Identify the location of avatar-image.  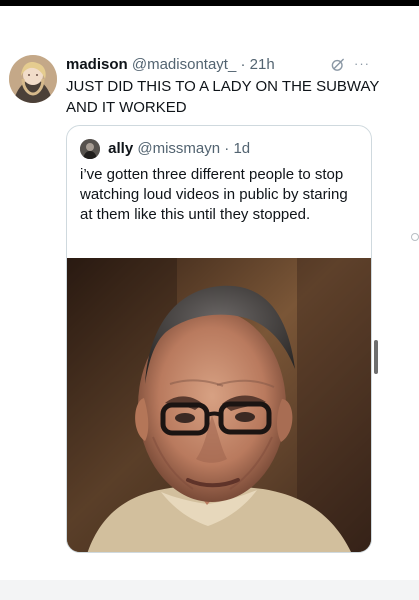
(33, 79).